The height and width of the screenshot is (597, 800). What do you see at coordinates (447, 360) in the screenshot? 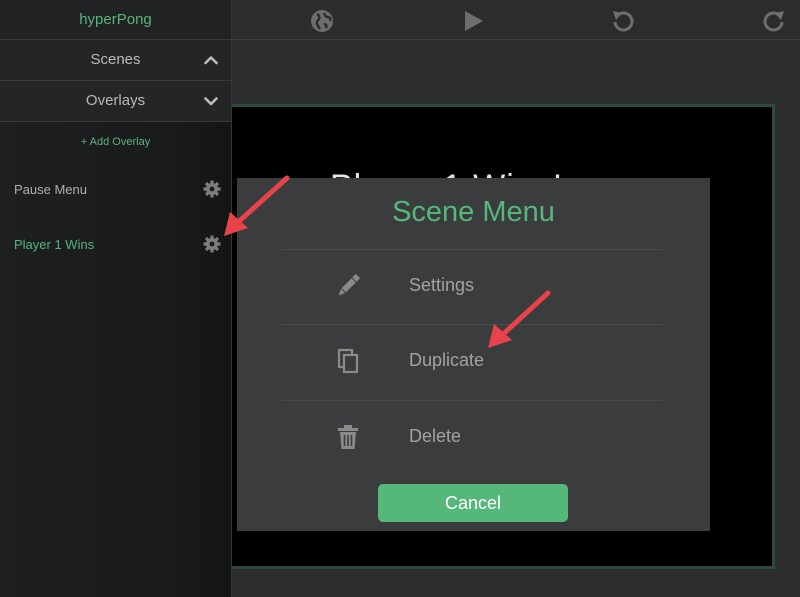
I see `option-label: Duplicate` at bounding box center [447, 360].